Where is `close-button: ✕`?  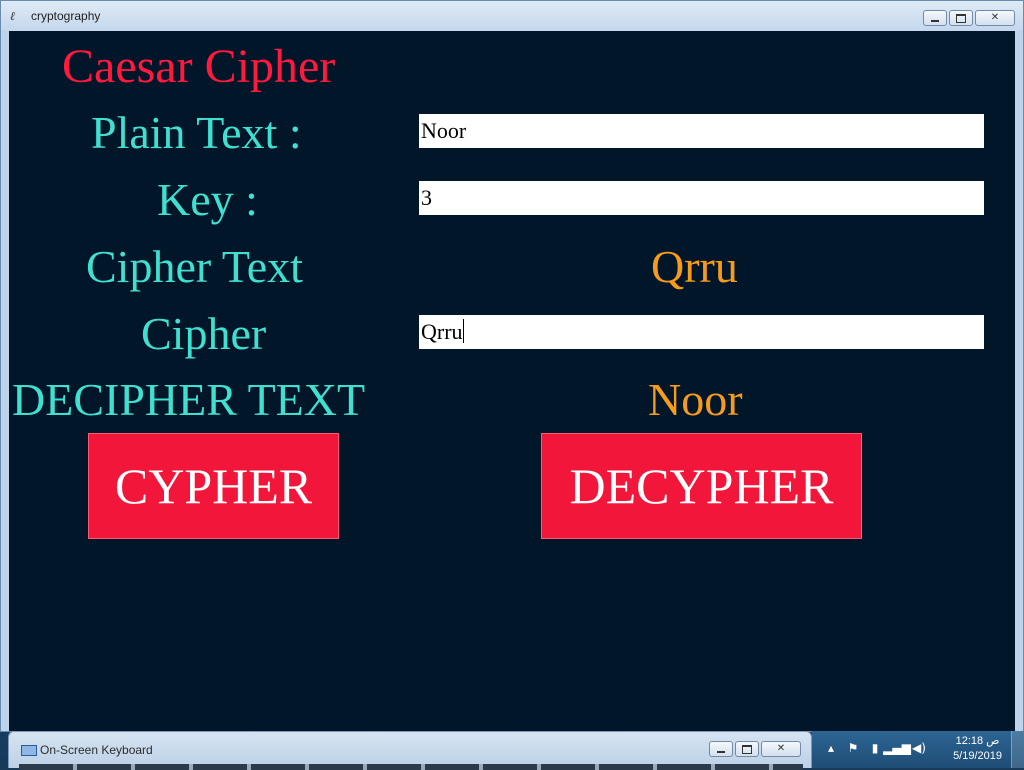 close-button: ✕ is located at coordinates (995, 18).